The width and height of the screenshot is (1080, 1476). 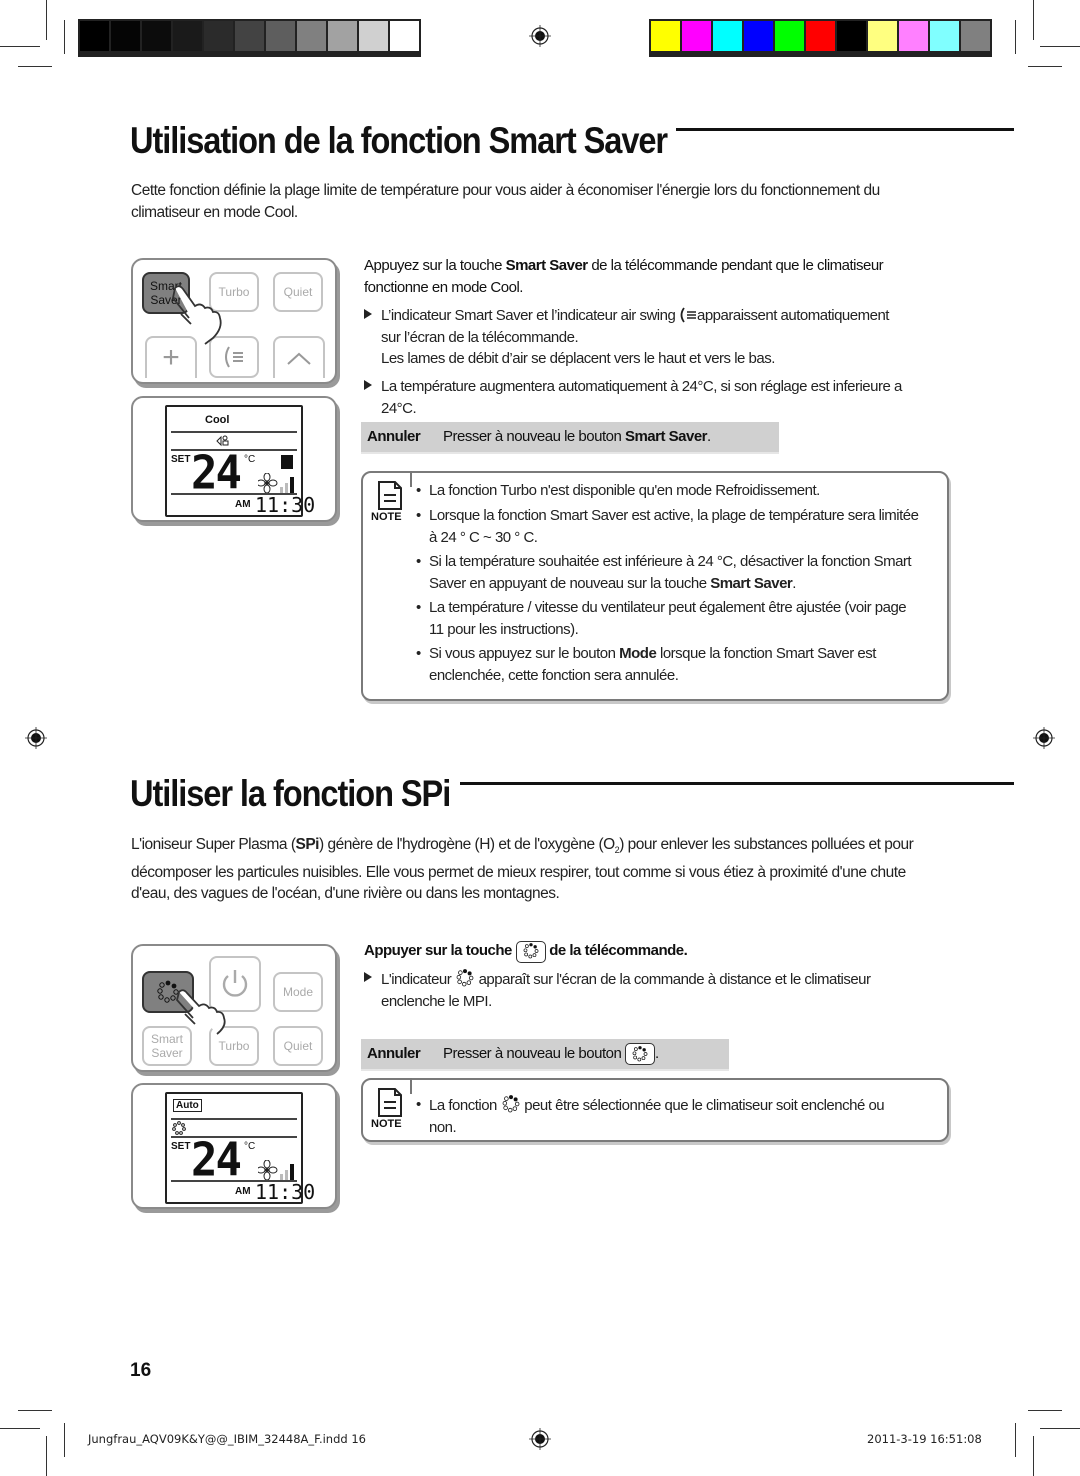 I want to click on remote-display-panel: Cool SET 24 °C AM 11:30, so click(x=234, y=459).